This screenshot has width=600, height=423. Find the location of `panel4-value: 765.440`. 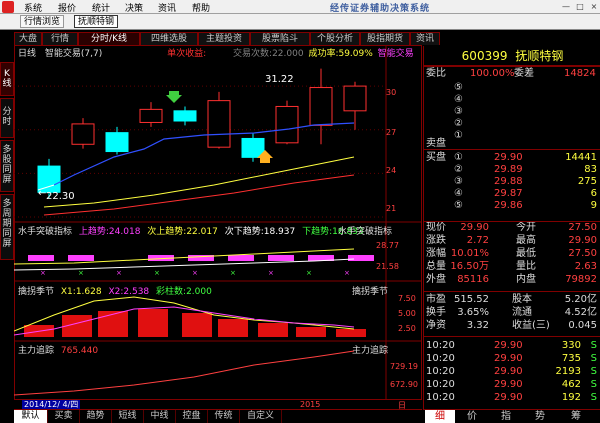

panel4-value: 765.440 is located at coordinates (79, 351).